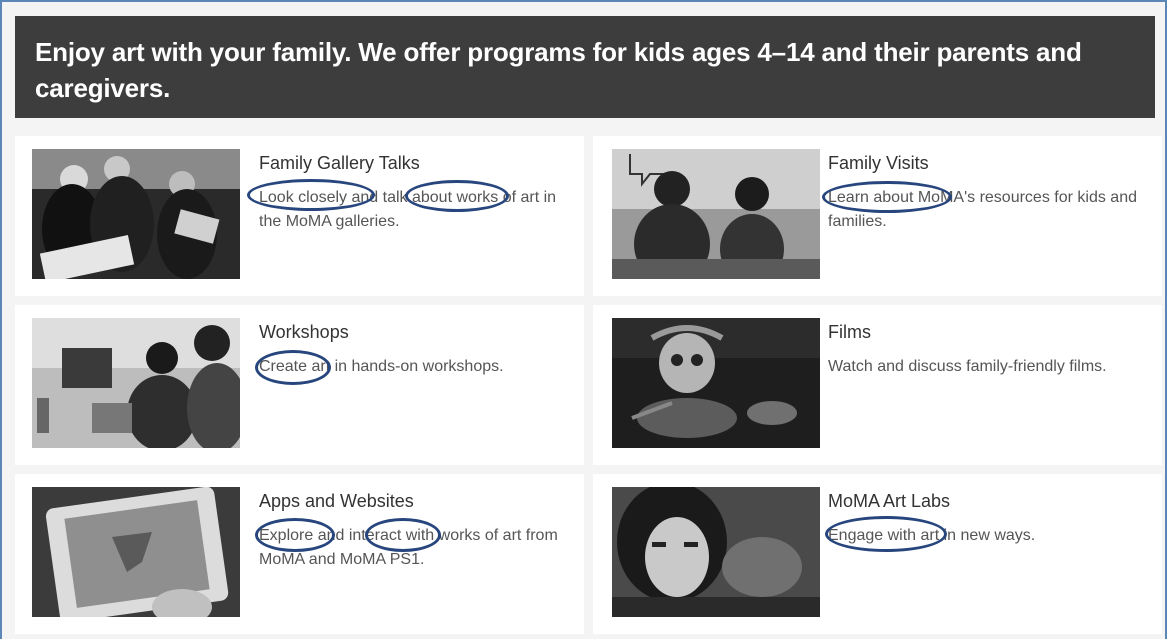 This screenshot has height=639, width=1167. I want to click on workshops-photo, so click(136, 383).